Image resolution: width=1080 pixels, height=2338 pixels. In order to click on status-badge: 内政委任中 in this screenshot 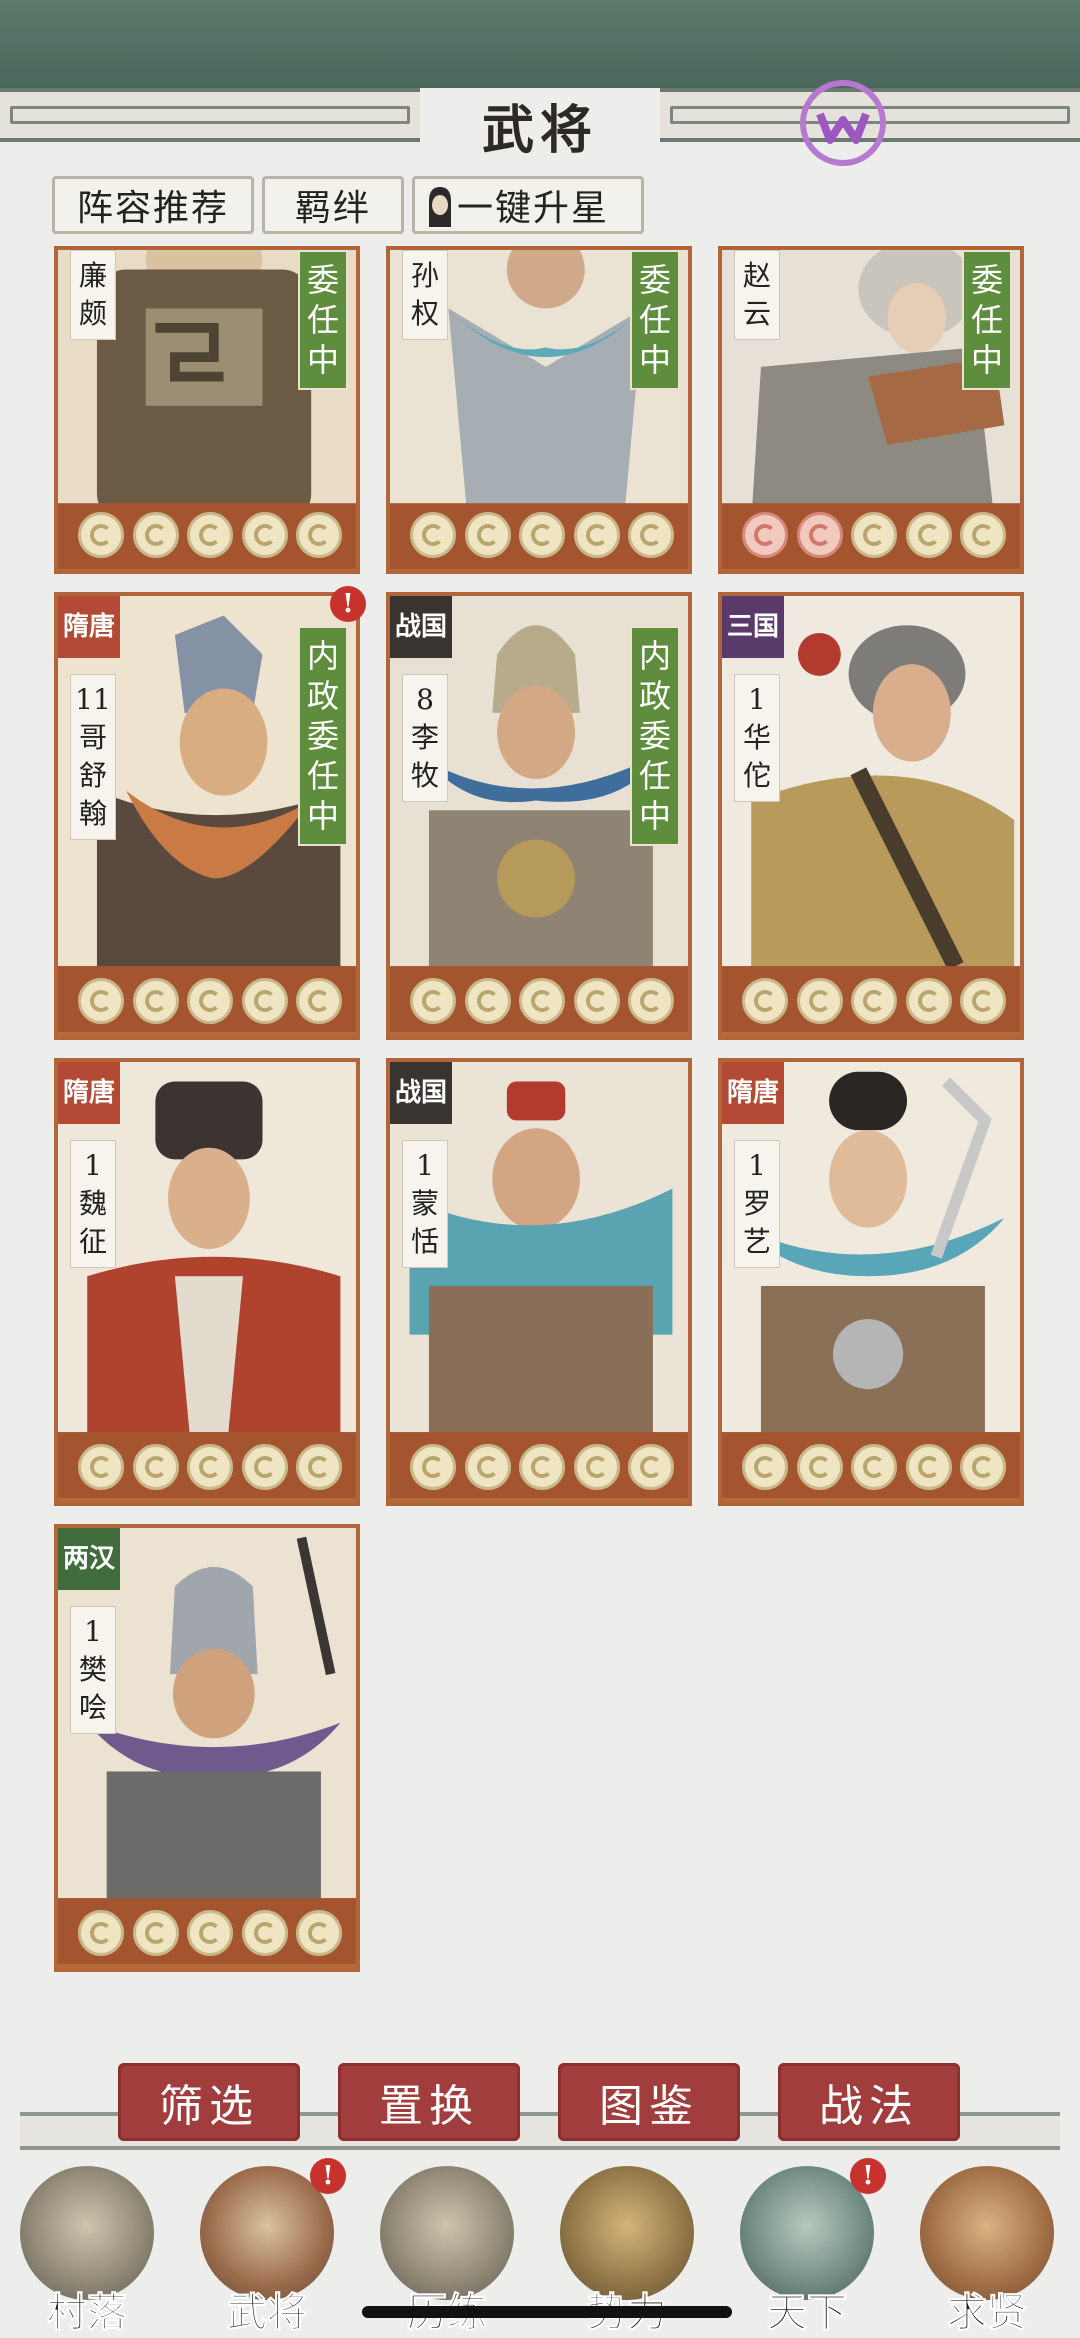, I will do `click(655, 736)`.